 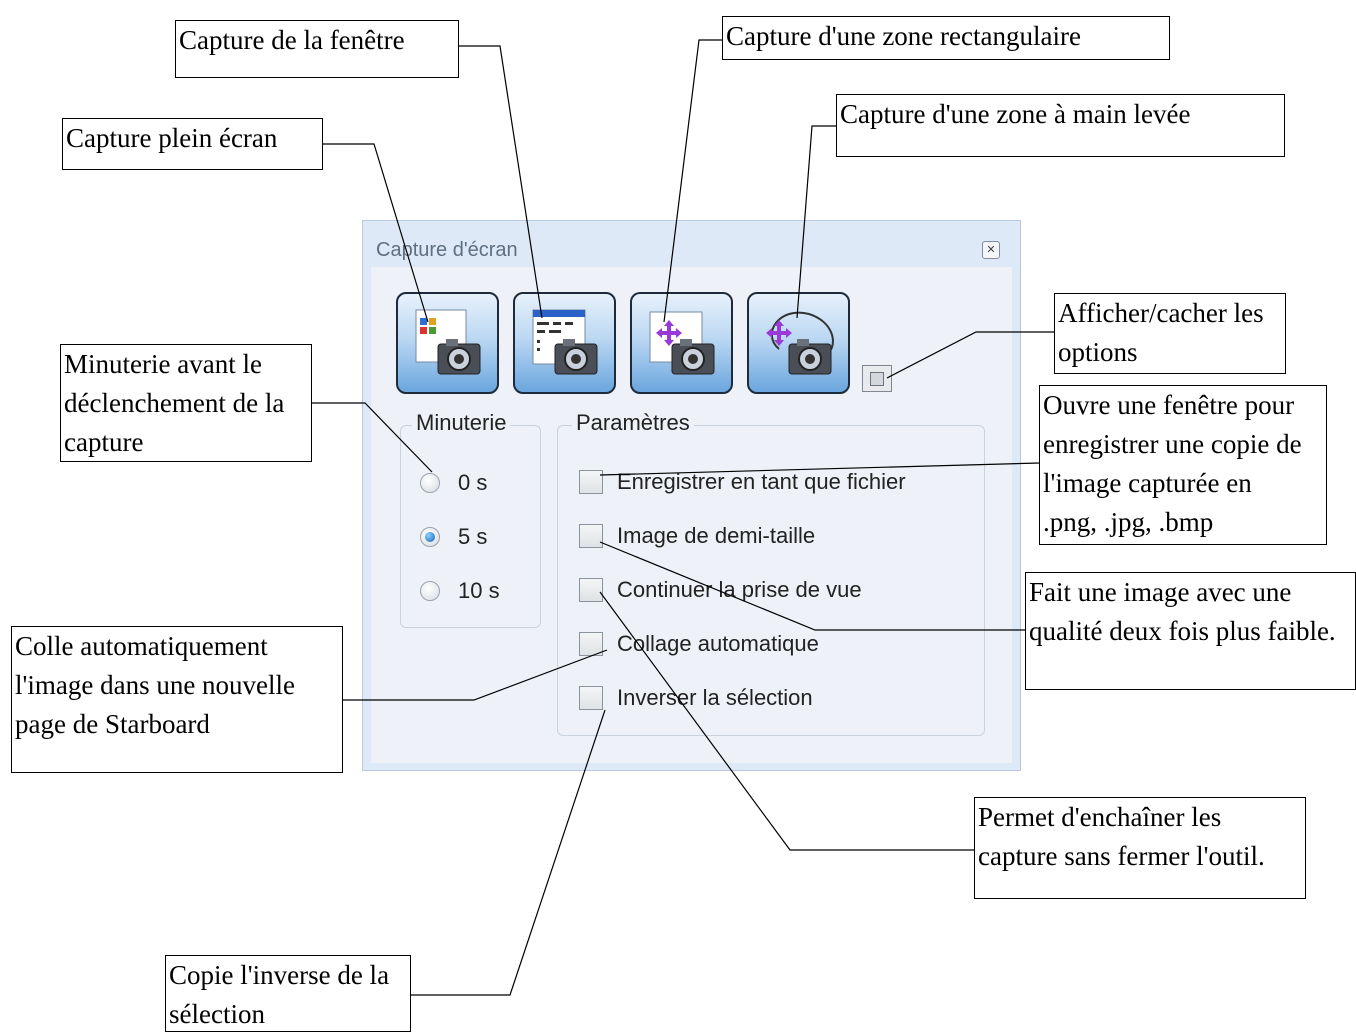 What do you see at coordinates (716, 535) in the screenshot?
I see `setting-label: Image de demi-taille` at bounding box center [716, 535].